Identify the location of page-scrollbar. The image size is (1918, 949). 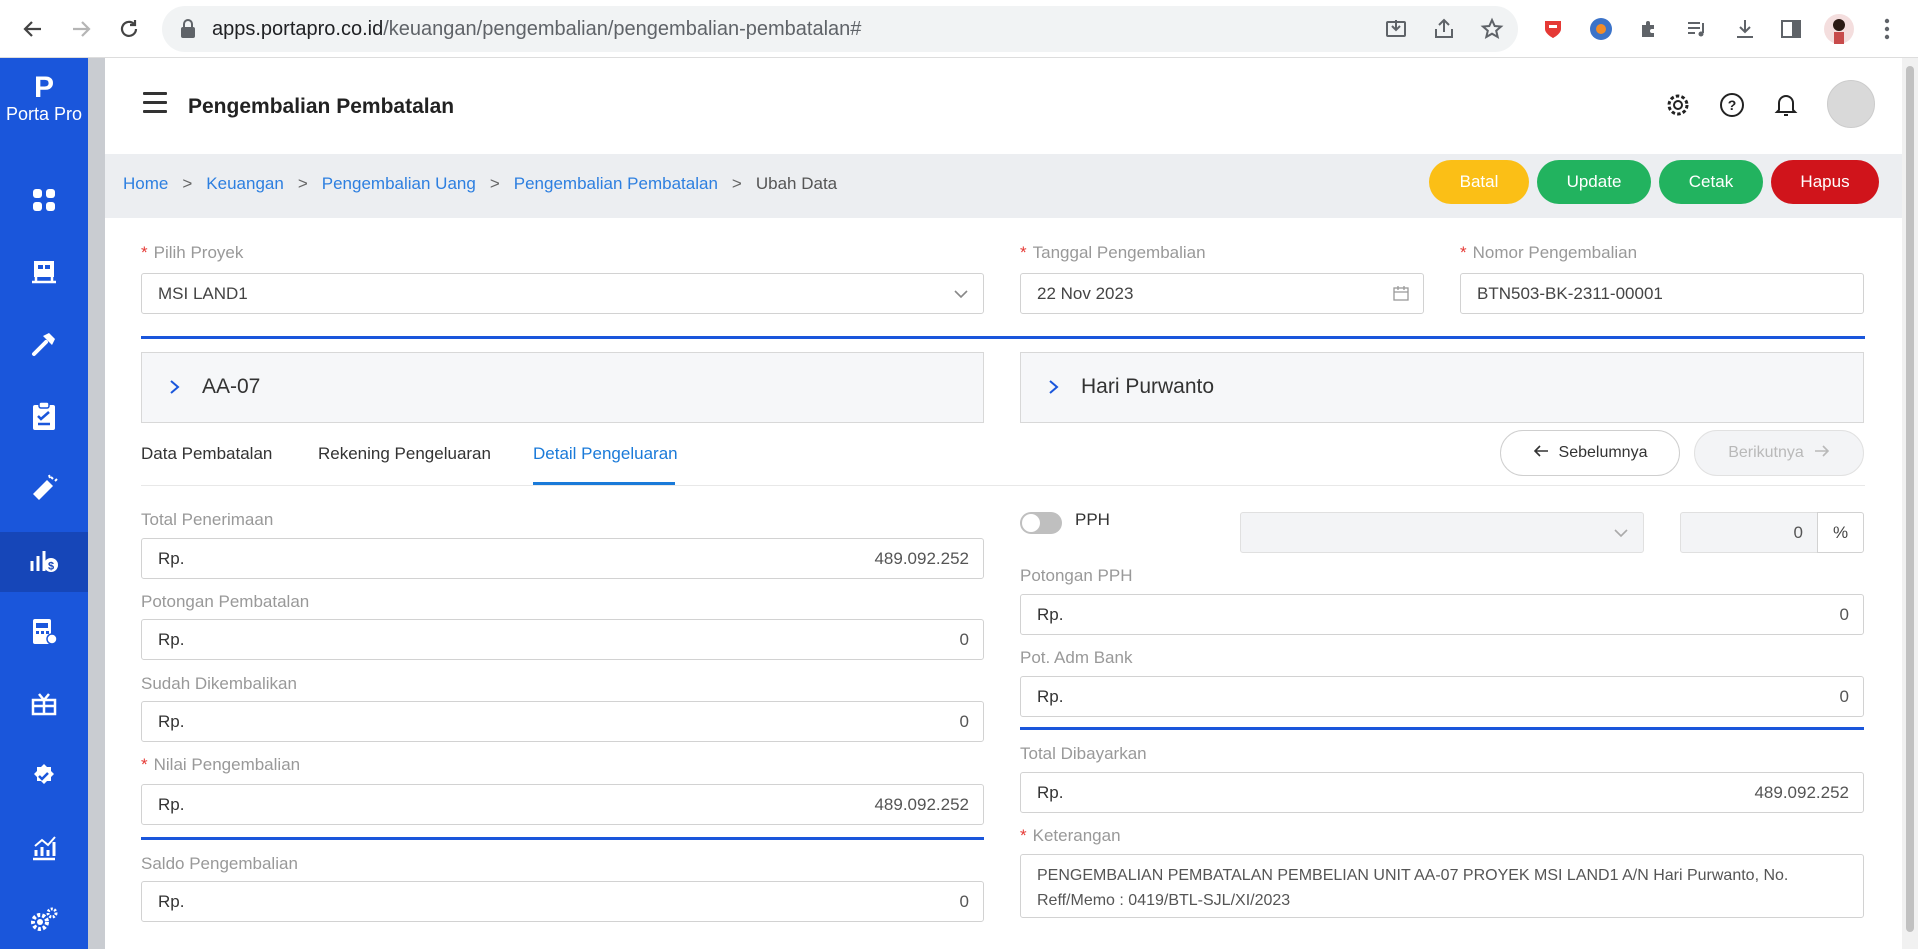
(1910, 503).